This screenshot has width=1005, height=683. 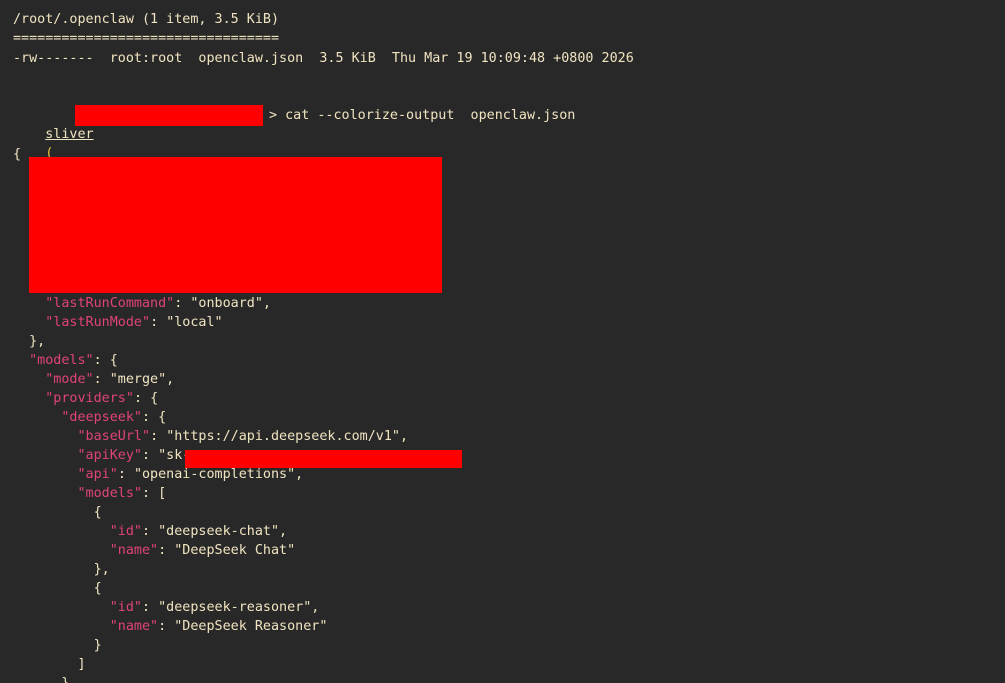 I want to click on json-line: "id": "deepseek-reasoner",, so click(x=166, y=607).